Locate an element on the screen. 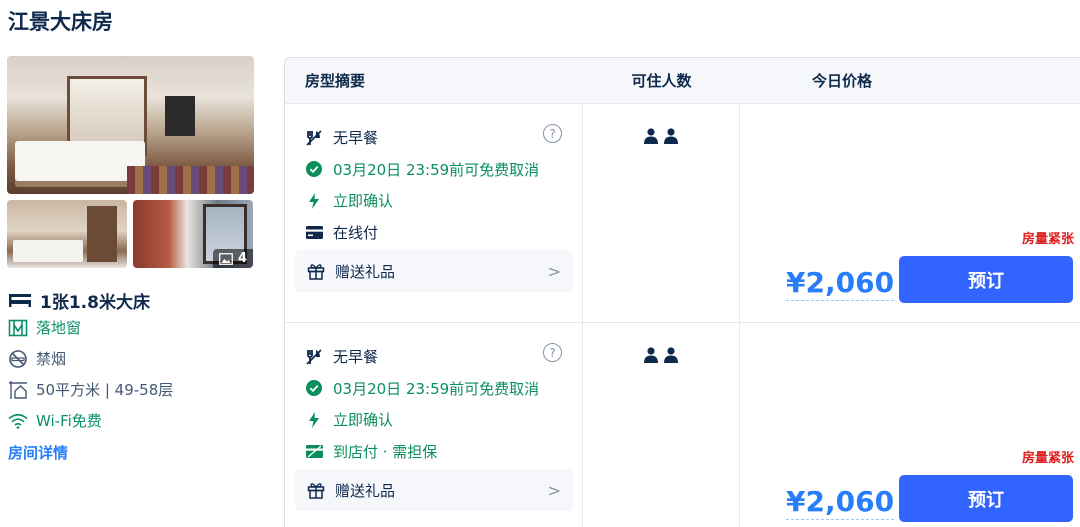 This screenshot has width=1080, height=527. room-details-link: 房间详情 is located at coordinates (38, 452).